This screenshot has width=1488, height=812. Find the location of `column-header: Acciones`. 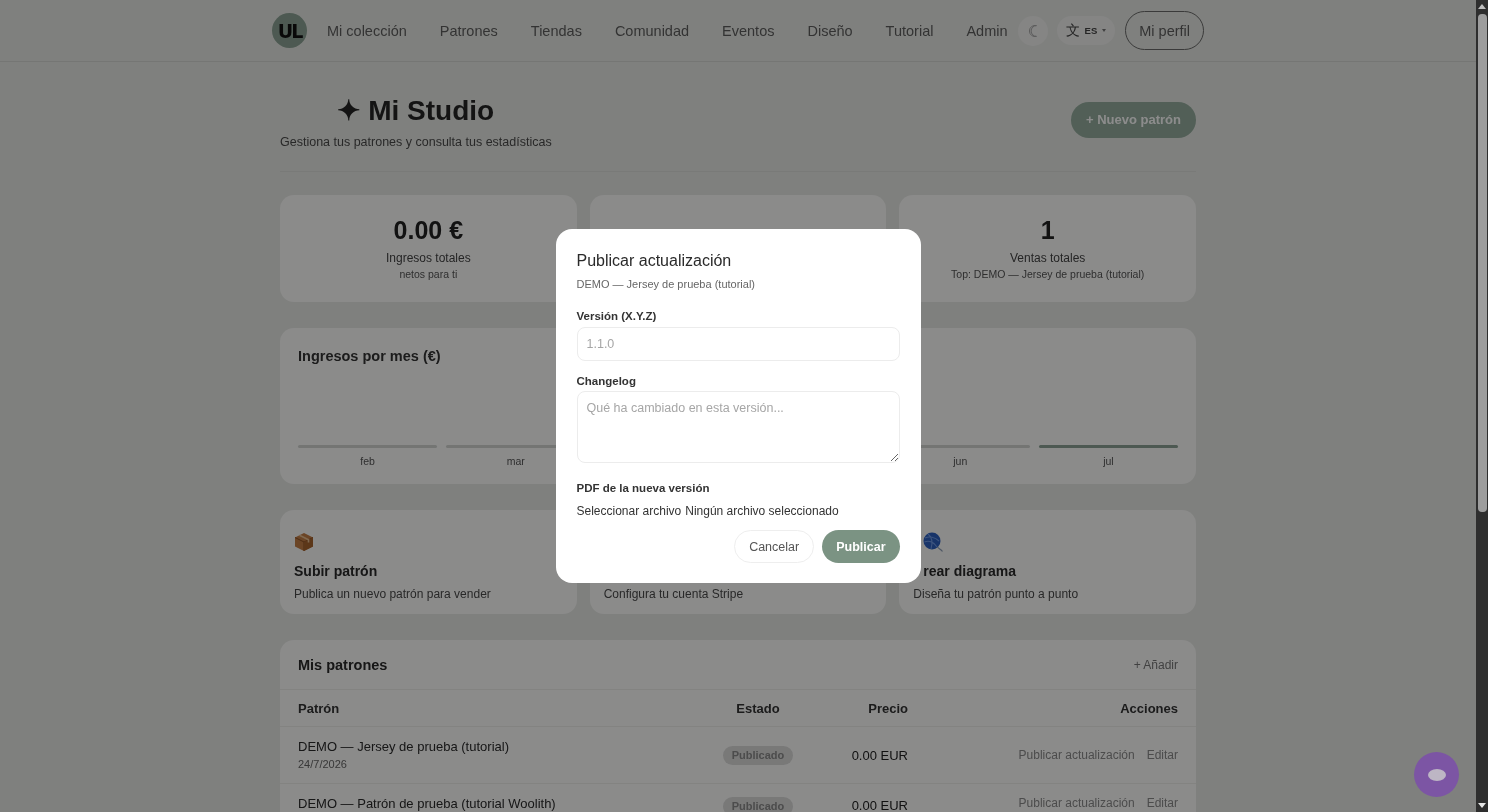

column-header: Acciones is located at coordinates (1149, 708).